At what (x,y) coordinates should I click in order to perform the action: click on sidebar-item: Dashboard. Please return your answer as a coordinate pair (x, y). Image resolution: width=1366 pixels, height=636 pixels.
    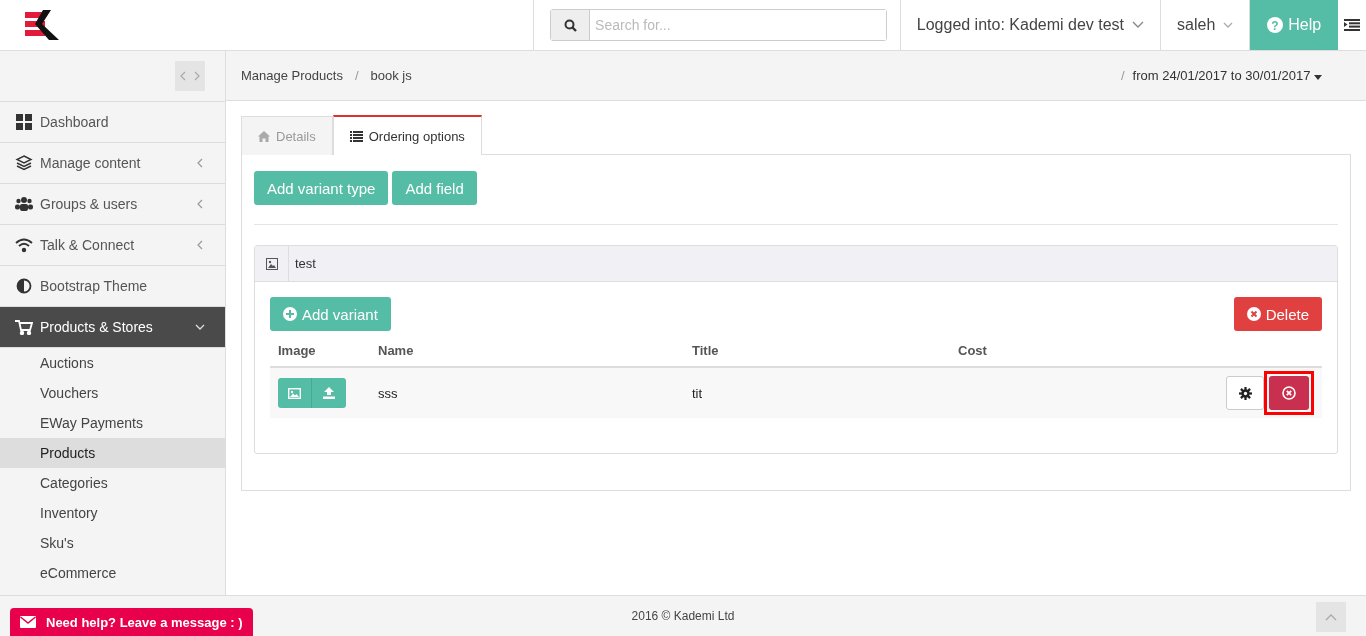
    Looking at the image, I should click on (112, 122).